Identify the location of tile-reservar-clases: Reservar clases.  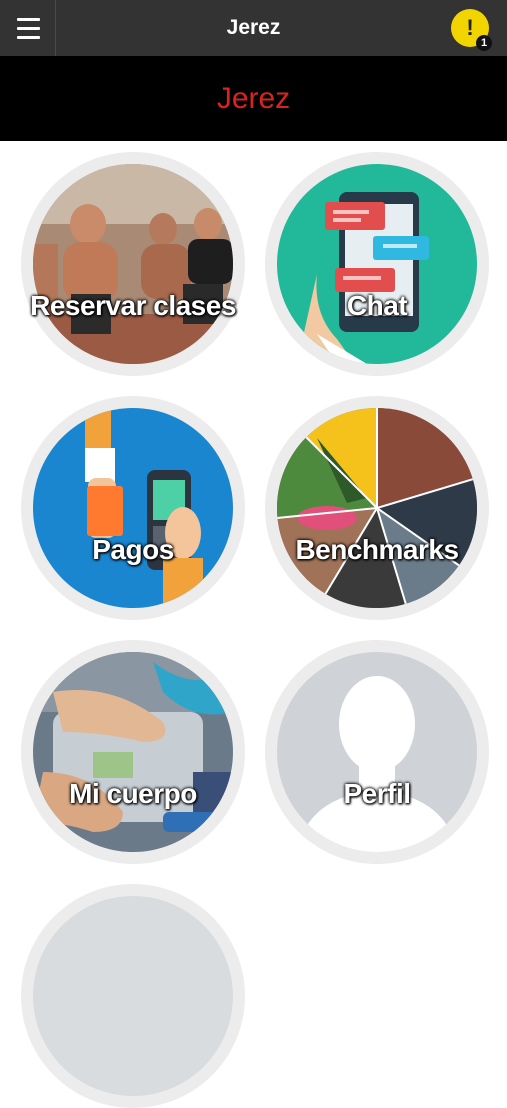
(133, 264).